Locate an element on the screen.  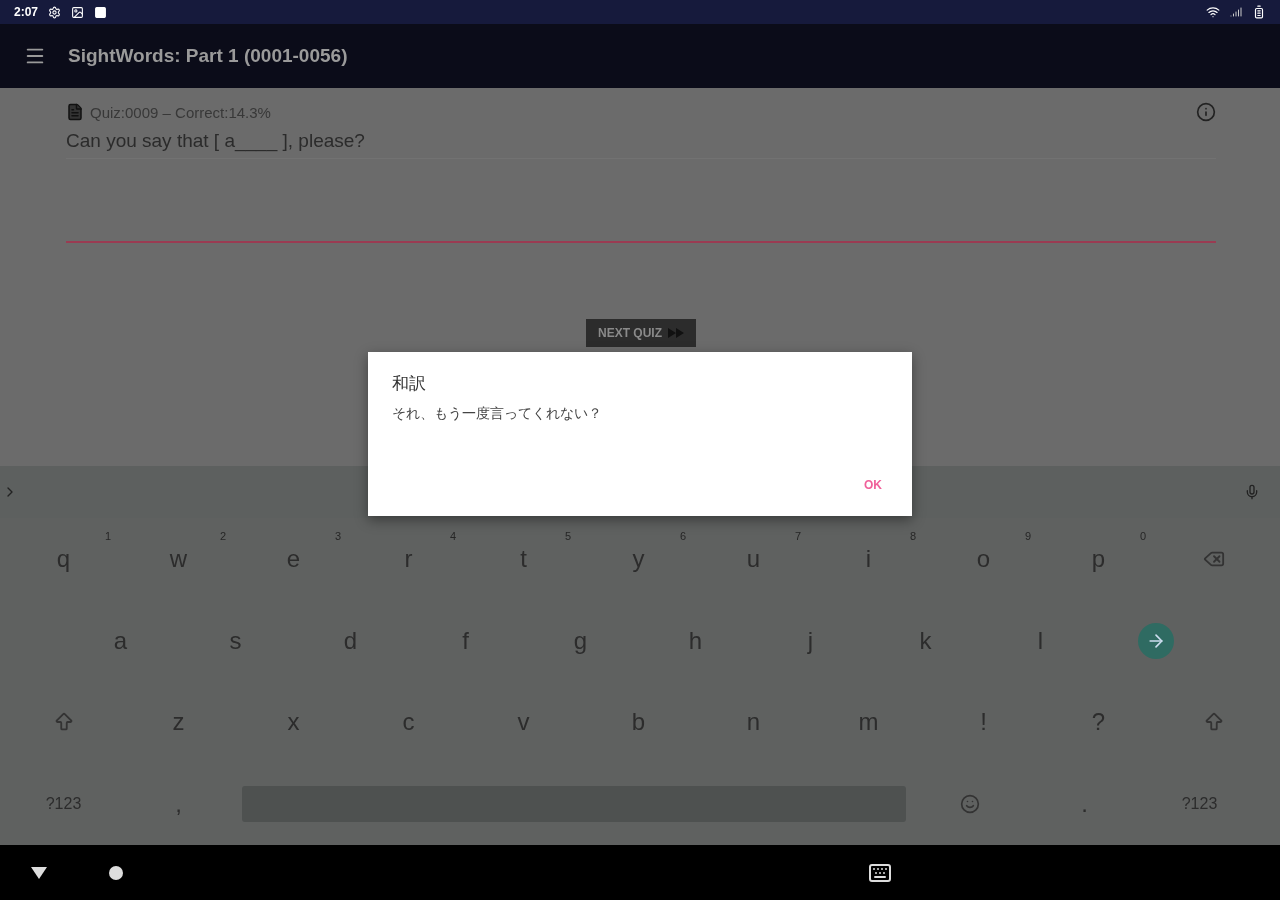
back-icon is located at coordinates (39, 872).